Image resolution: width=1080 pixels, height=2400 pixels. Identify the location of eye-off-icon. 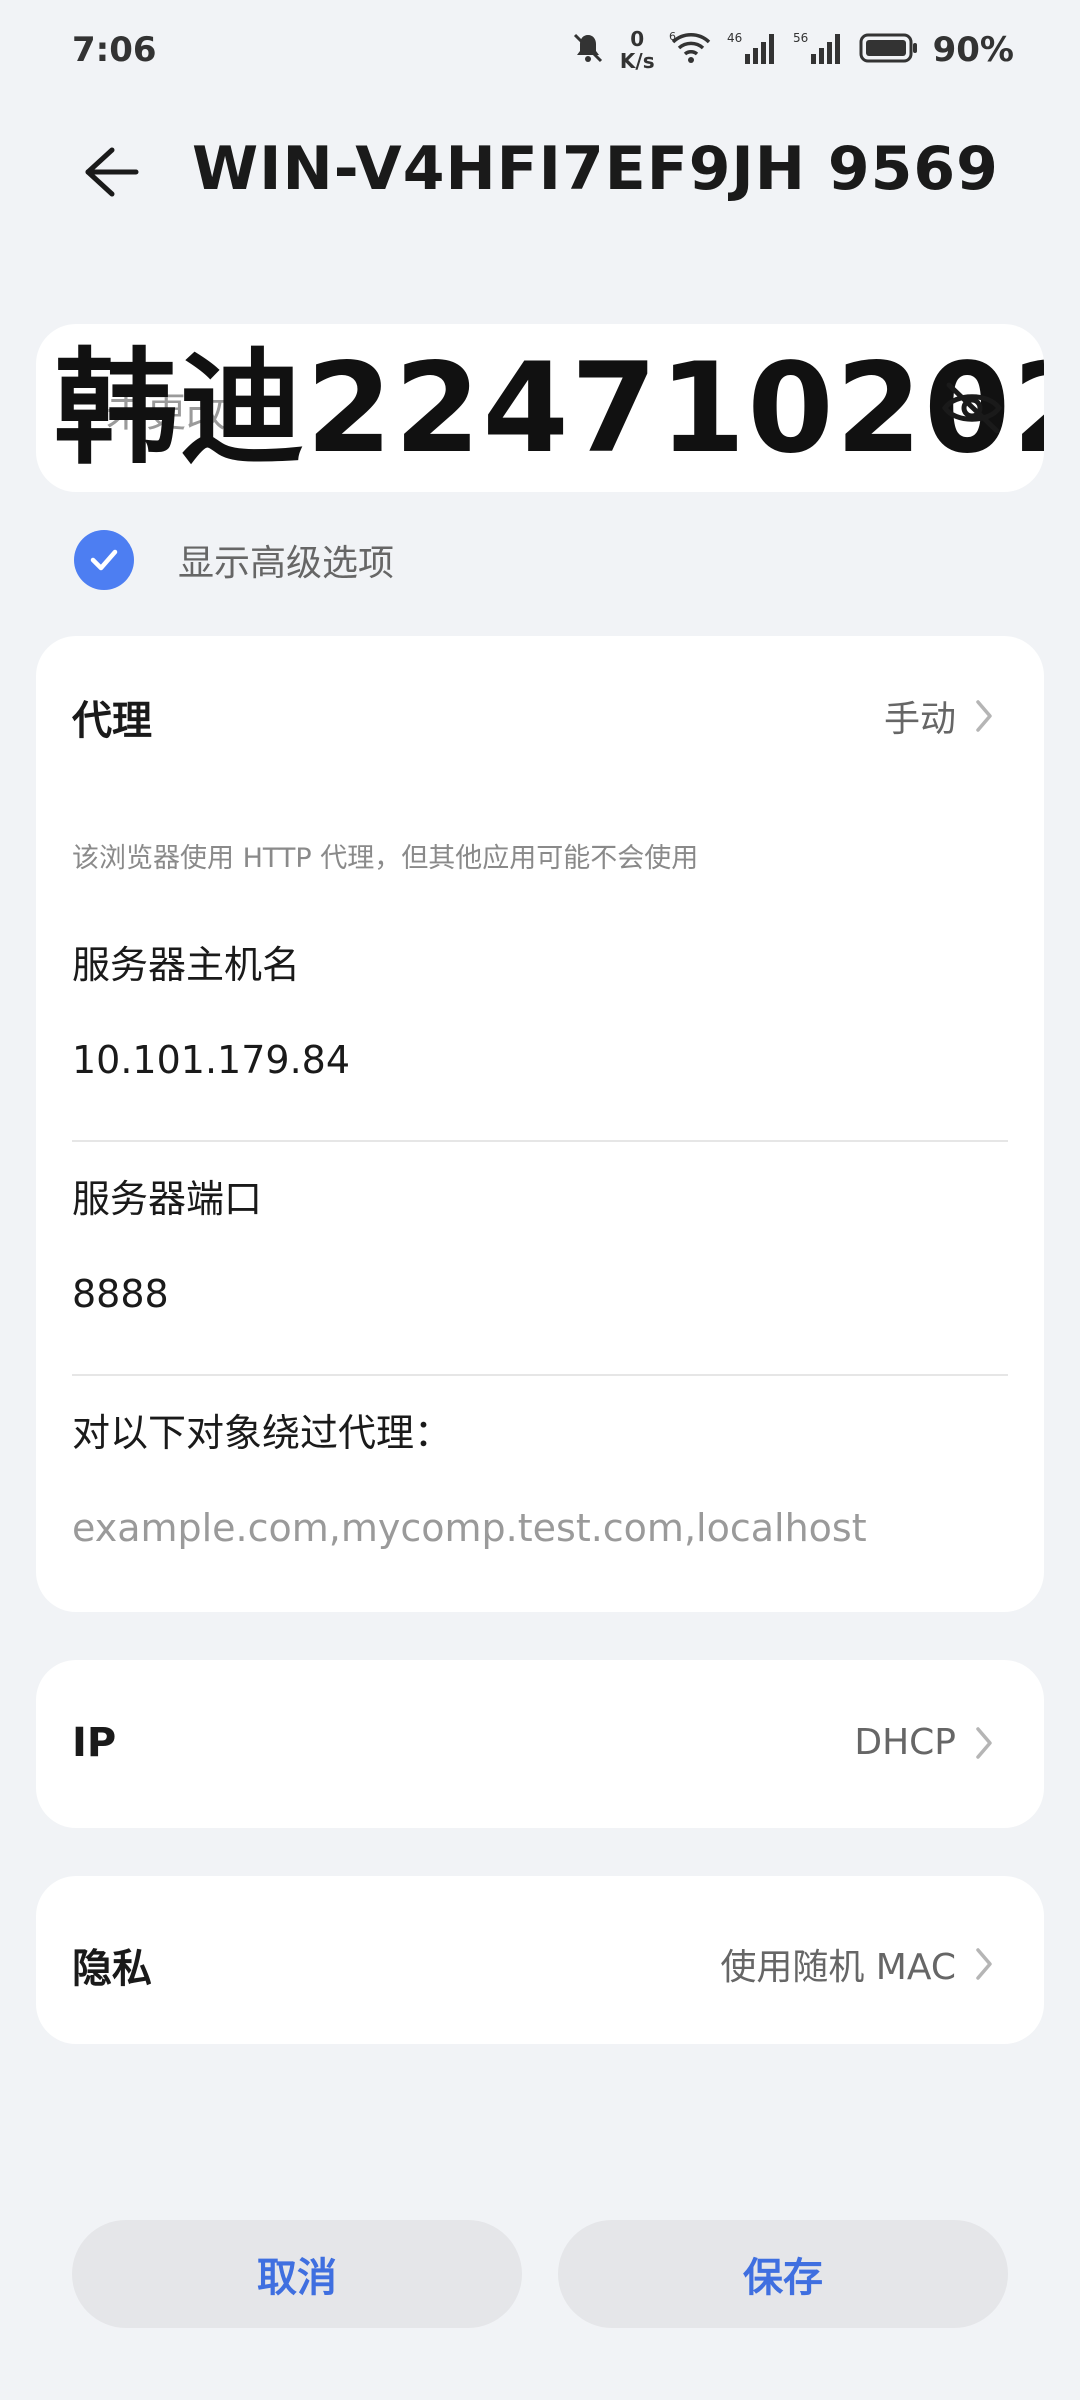
(972, 408).